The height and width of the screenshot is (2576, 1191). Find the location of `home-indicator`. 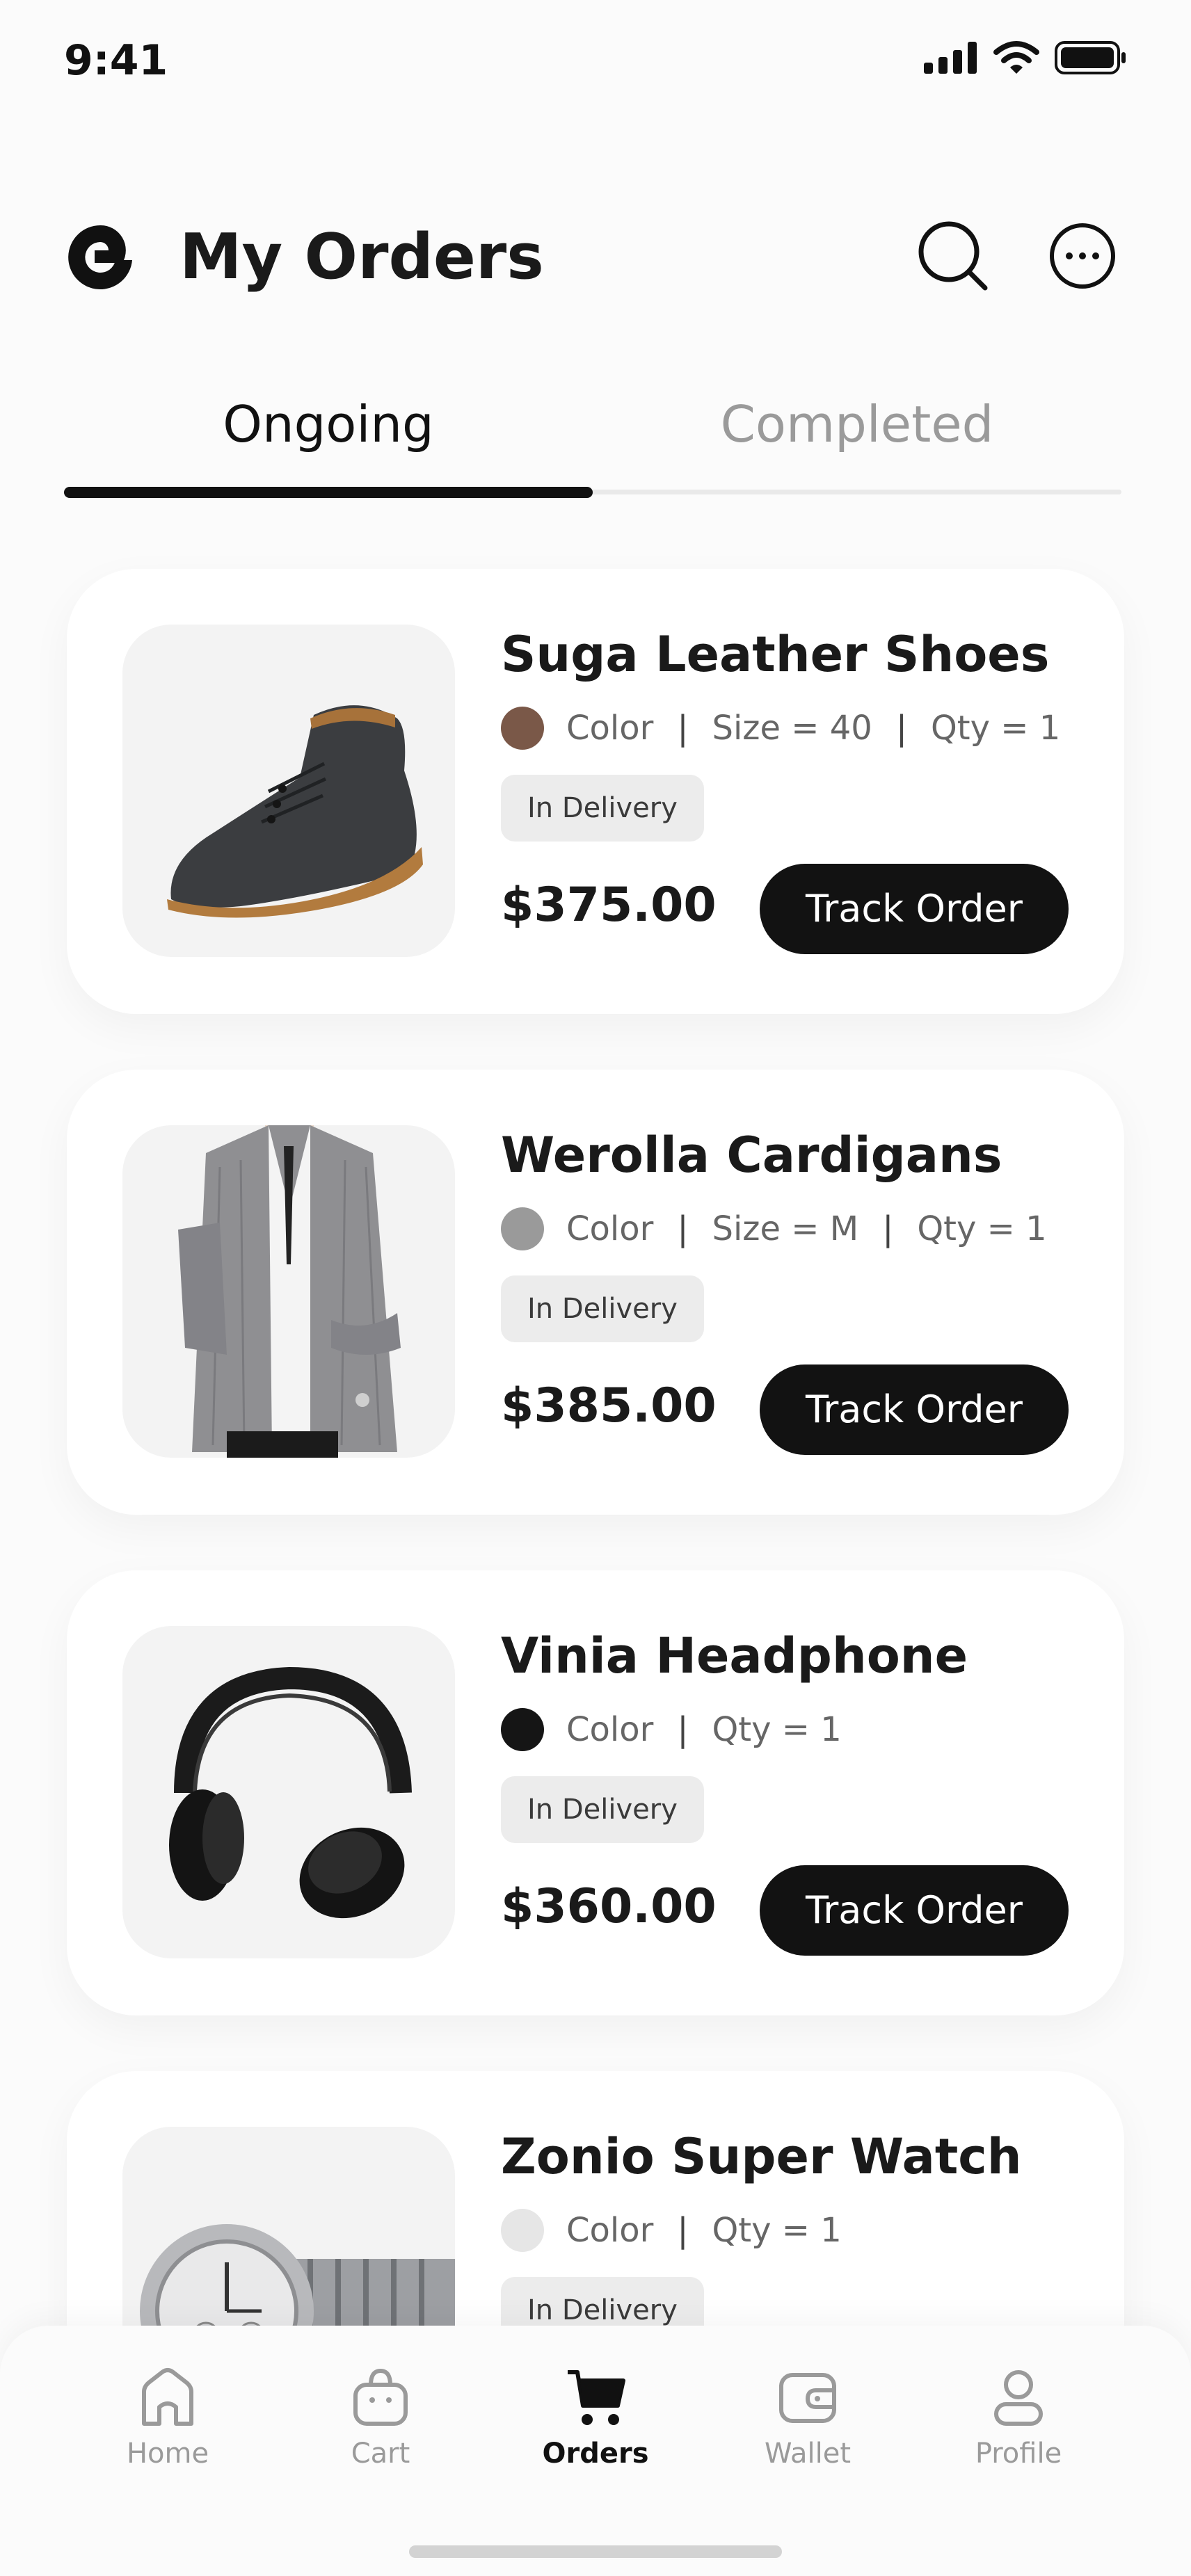

home-indicator is located at coordinates (595, 2551).